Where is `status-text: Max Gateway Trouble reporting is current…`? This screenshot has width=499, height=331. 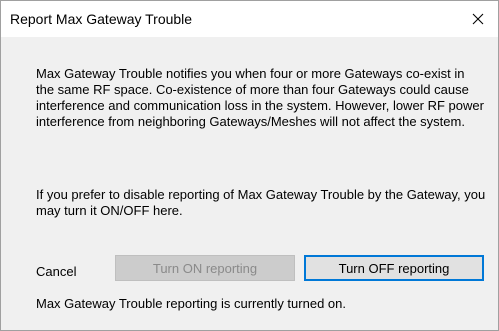
status-text: Max Gateway Trouble reporting is current… is located at coordinates (191, 303).